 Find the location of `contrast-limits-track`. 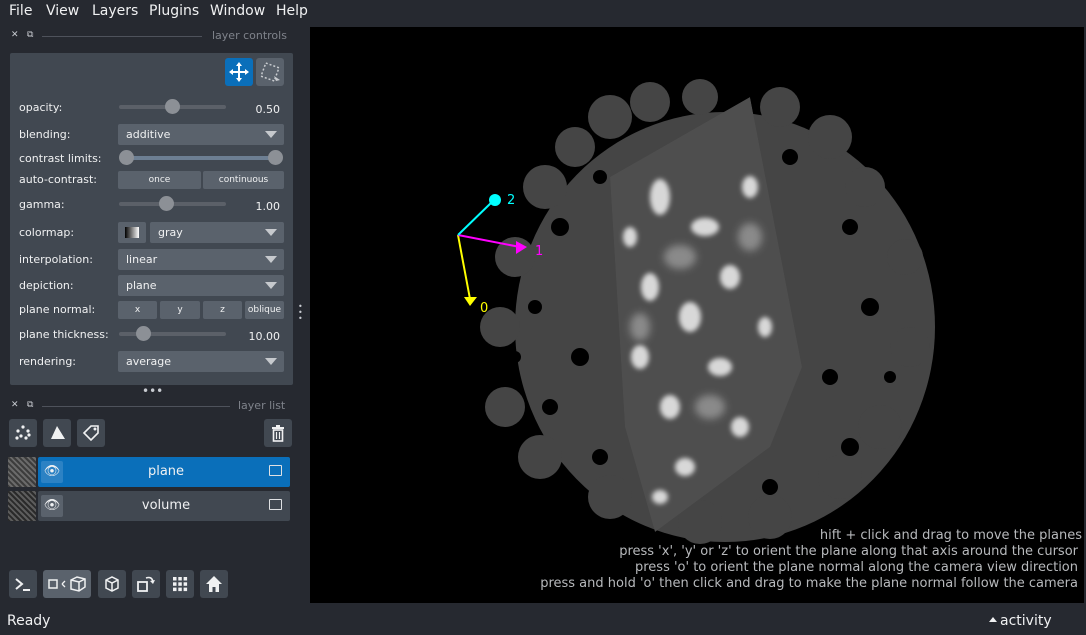

contrast-limits-track is located at coordinates (200, 158).